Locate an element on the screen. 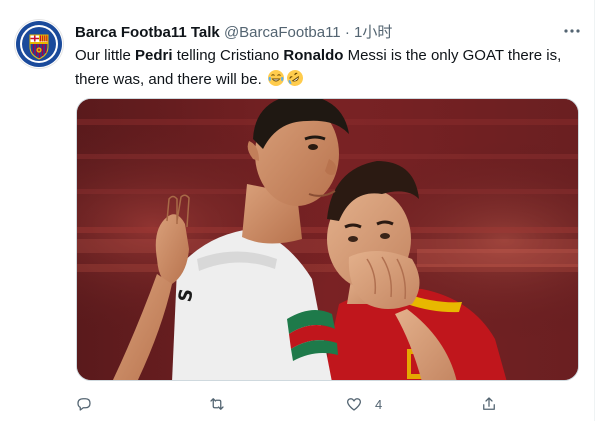 The height and width of the screenshot is (421, 595). more-dots-icon is located at coordinates (572, 31).